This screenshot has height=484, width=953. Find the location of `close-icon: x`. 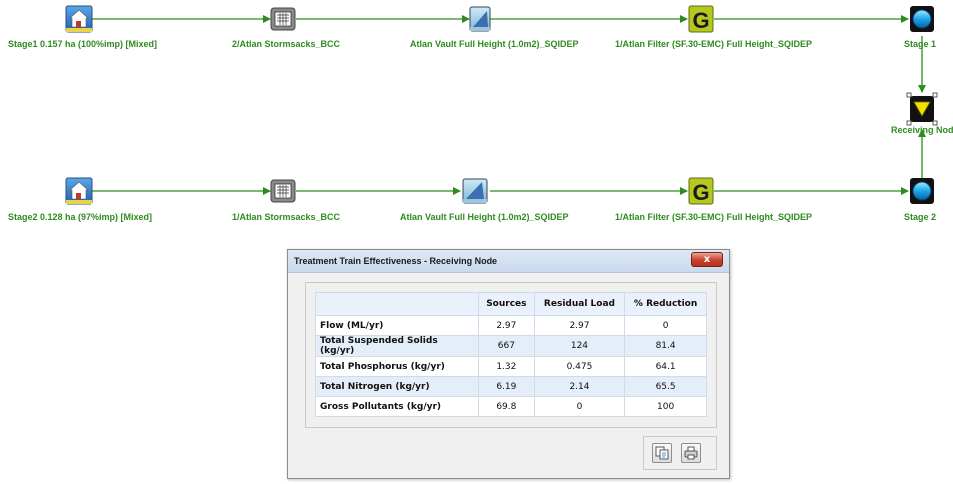

close-icon: x is located at coordinates (707, 259).